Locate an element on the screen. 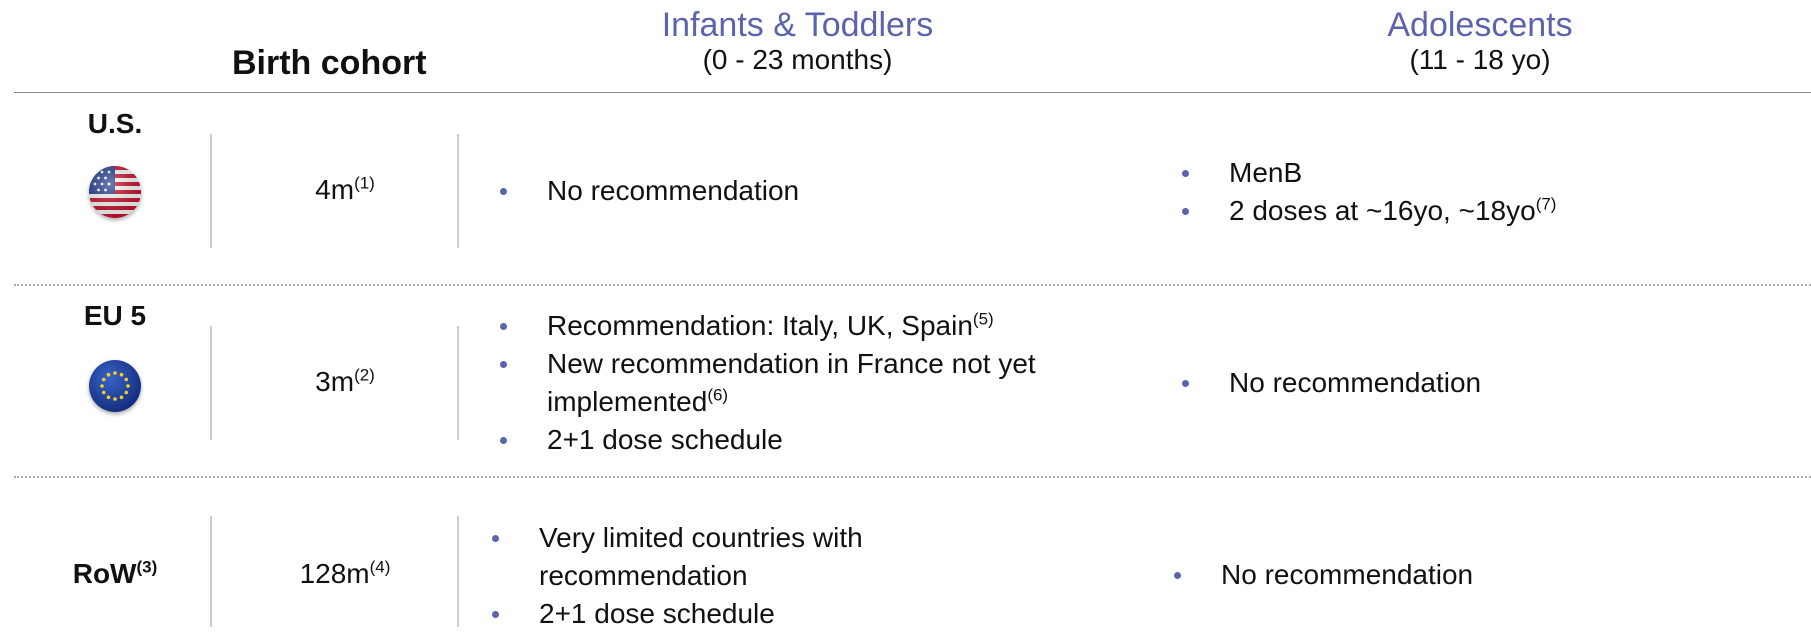 Image resolution: width=1811 pixels, height=633 pixels. row-row-divider-right is located at coordinates (458, 571).